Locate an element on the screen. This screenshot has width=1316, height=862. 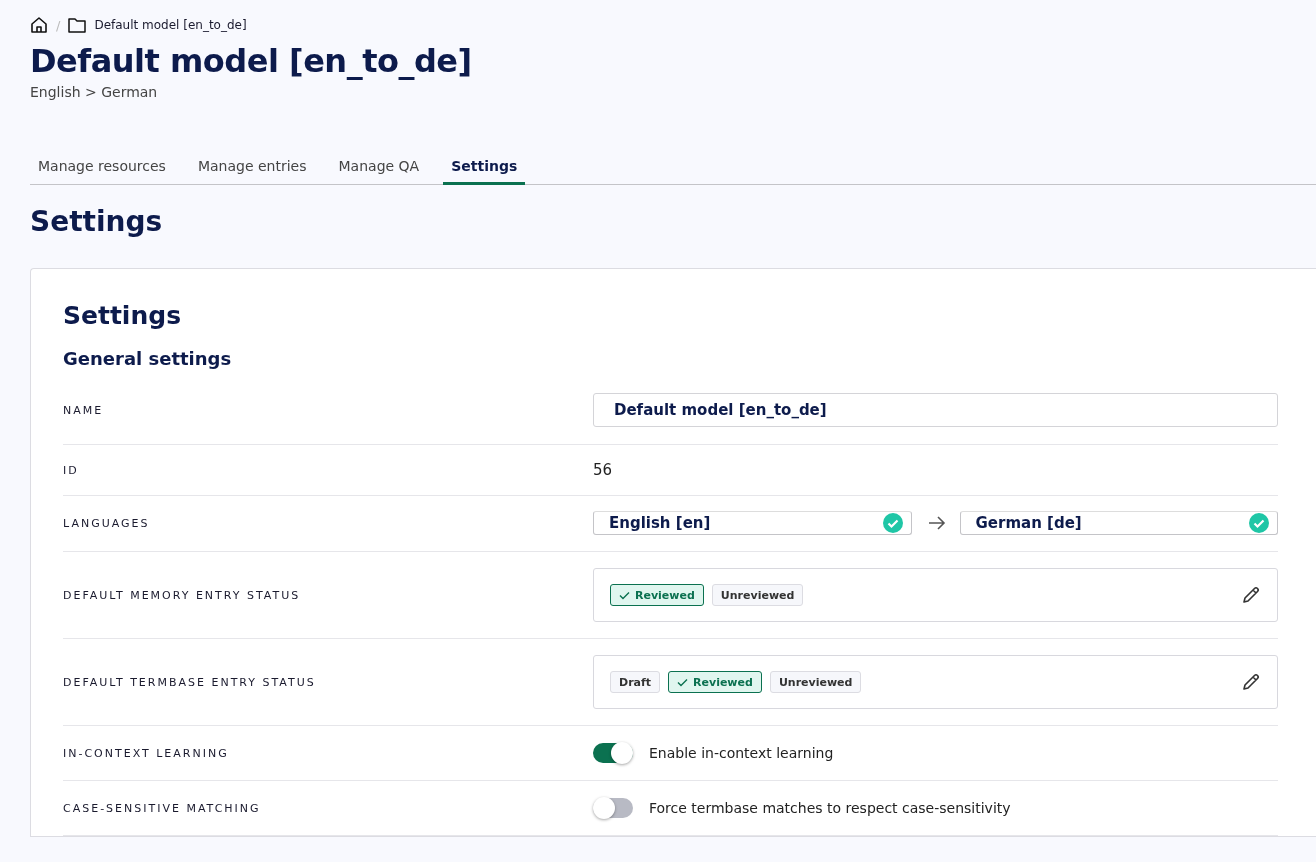
id-value: 56 is located at coordinates (603, 470).